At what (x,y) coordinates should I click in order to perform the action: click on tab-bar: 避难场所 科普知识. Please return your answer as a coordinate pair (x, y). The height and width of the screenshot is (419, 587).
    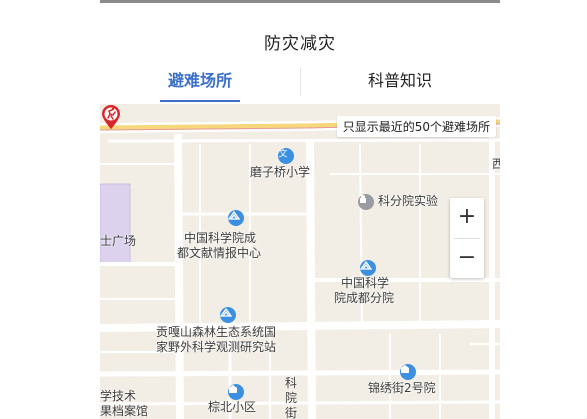
    Looking at the image, I should click on (300, 82).